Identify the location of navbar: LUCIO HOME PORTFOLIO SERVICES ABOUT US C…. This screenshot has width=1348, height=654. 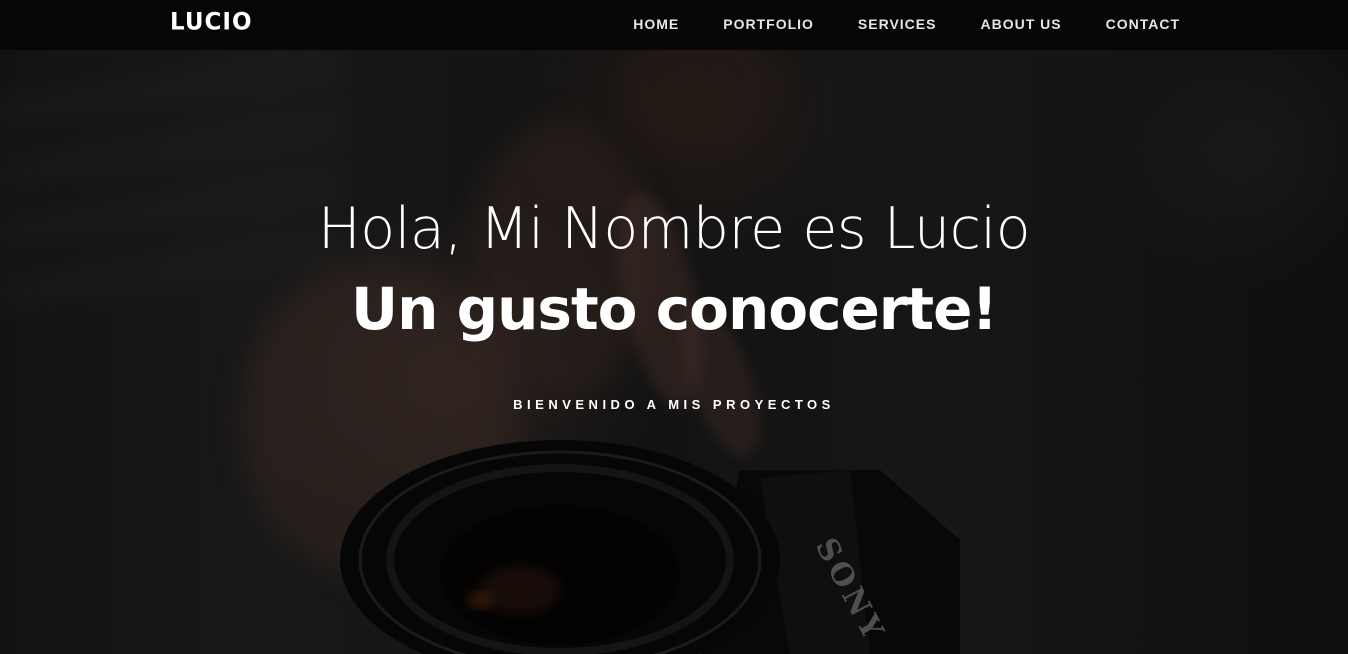
(674, 25).